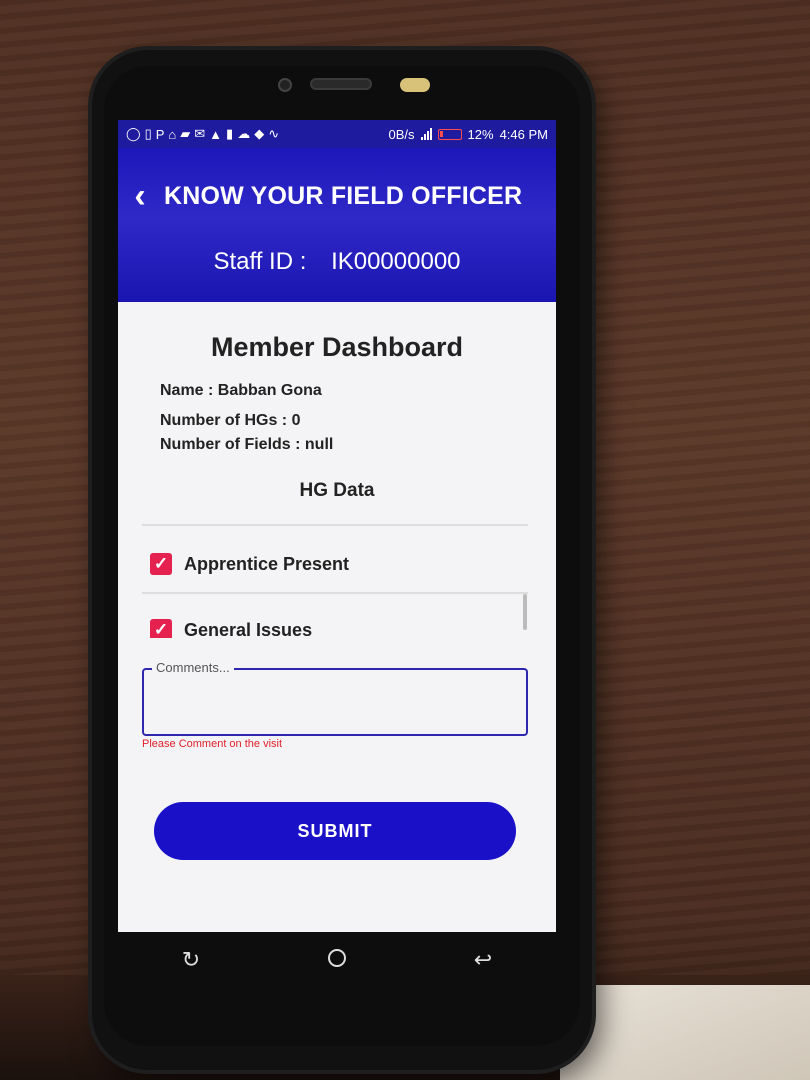  Describe the element at coordinates (335, 831) in the screenshot. I see `submit-button: SUBMIT` at that location.